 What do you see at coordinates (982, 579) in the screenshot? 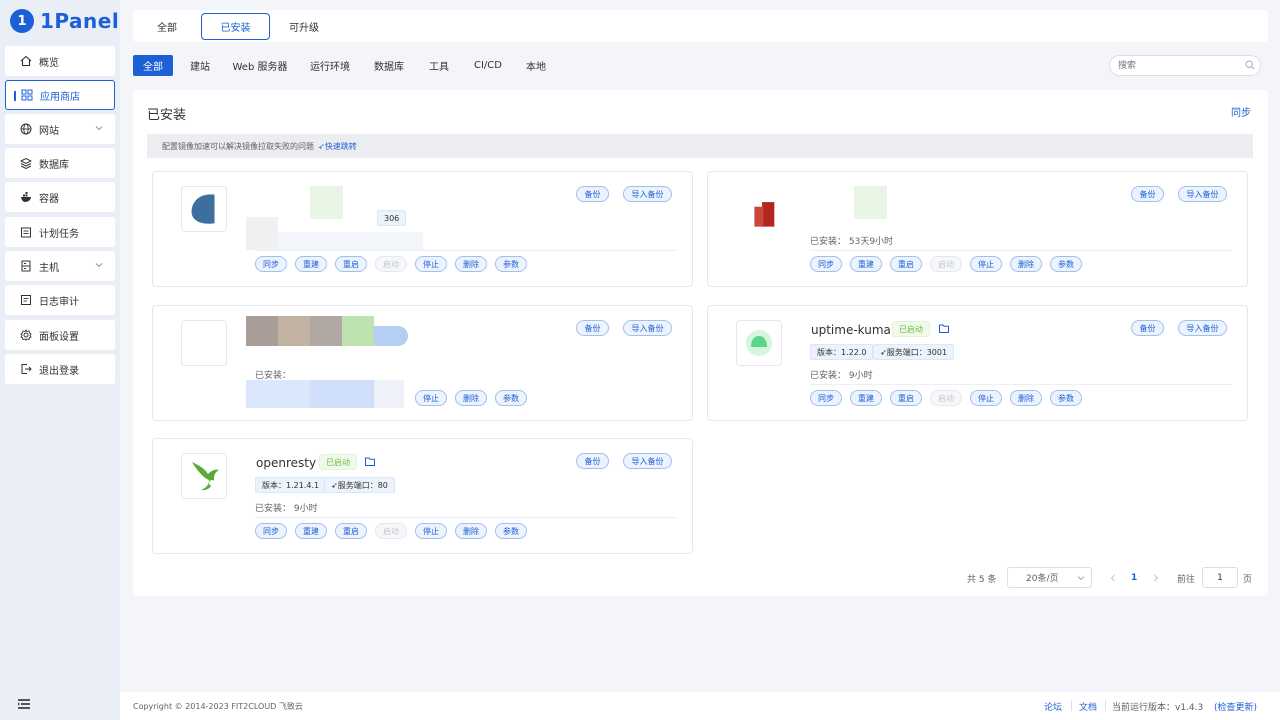
I see `pagination-total: 共 5 条` at bounding box center [982, 579].